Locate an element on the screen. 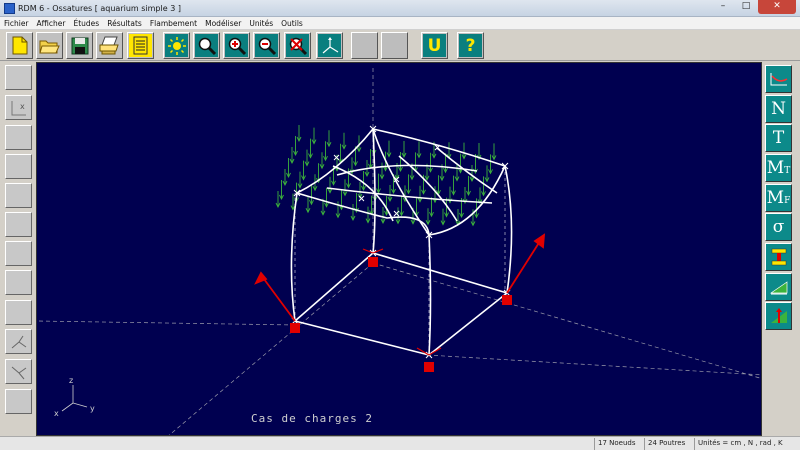  menu-flambement: Flambement is located at coordinates (173, 23).